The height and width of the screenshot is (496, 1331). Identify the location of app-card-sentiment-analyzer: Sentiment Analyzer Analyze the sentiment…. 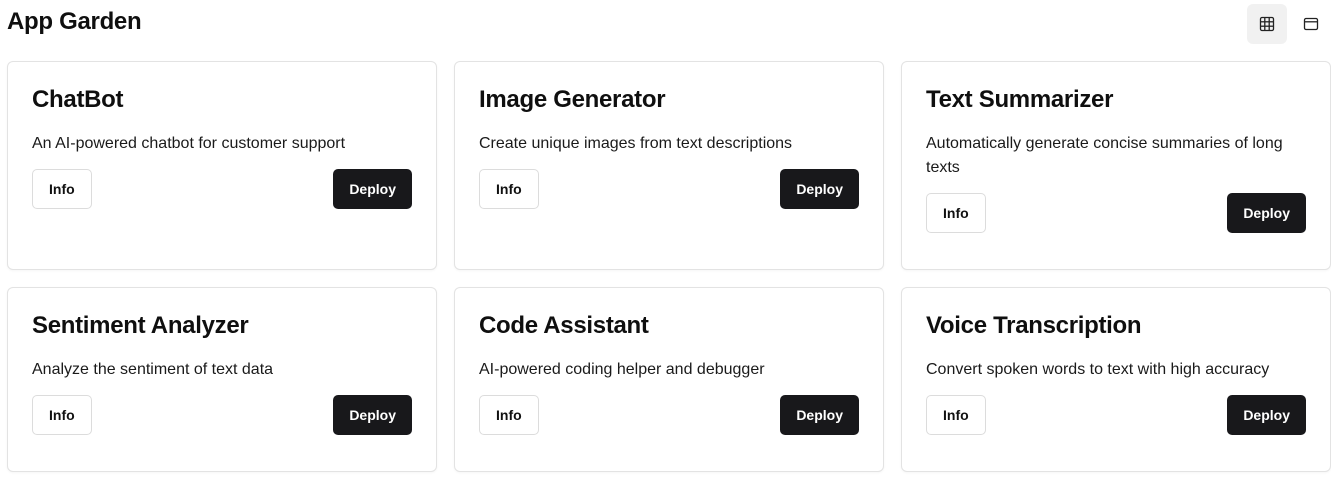
(222, 379).